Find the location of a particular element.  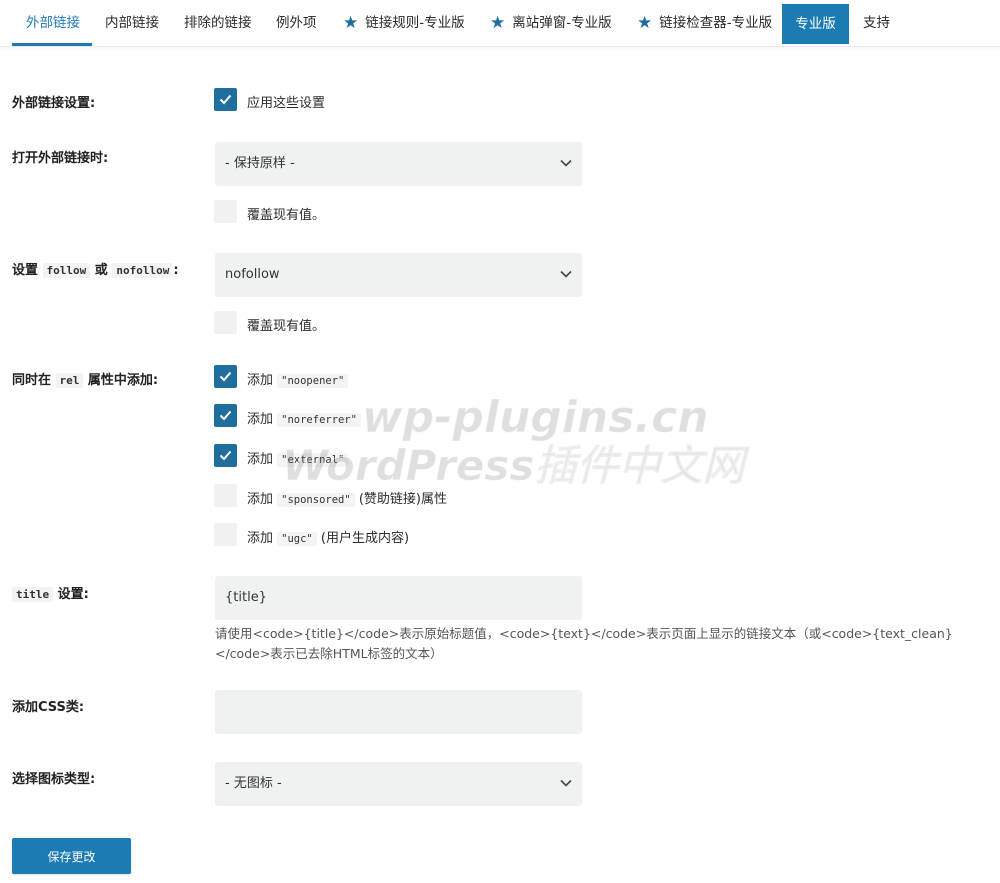

tab-link-checker-pro: ★ 链接检查器-专业版 is located at coordinates (704, 23).